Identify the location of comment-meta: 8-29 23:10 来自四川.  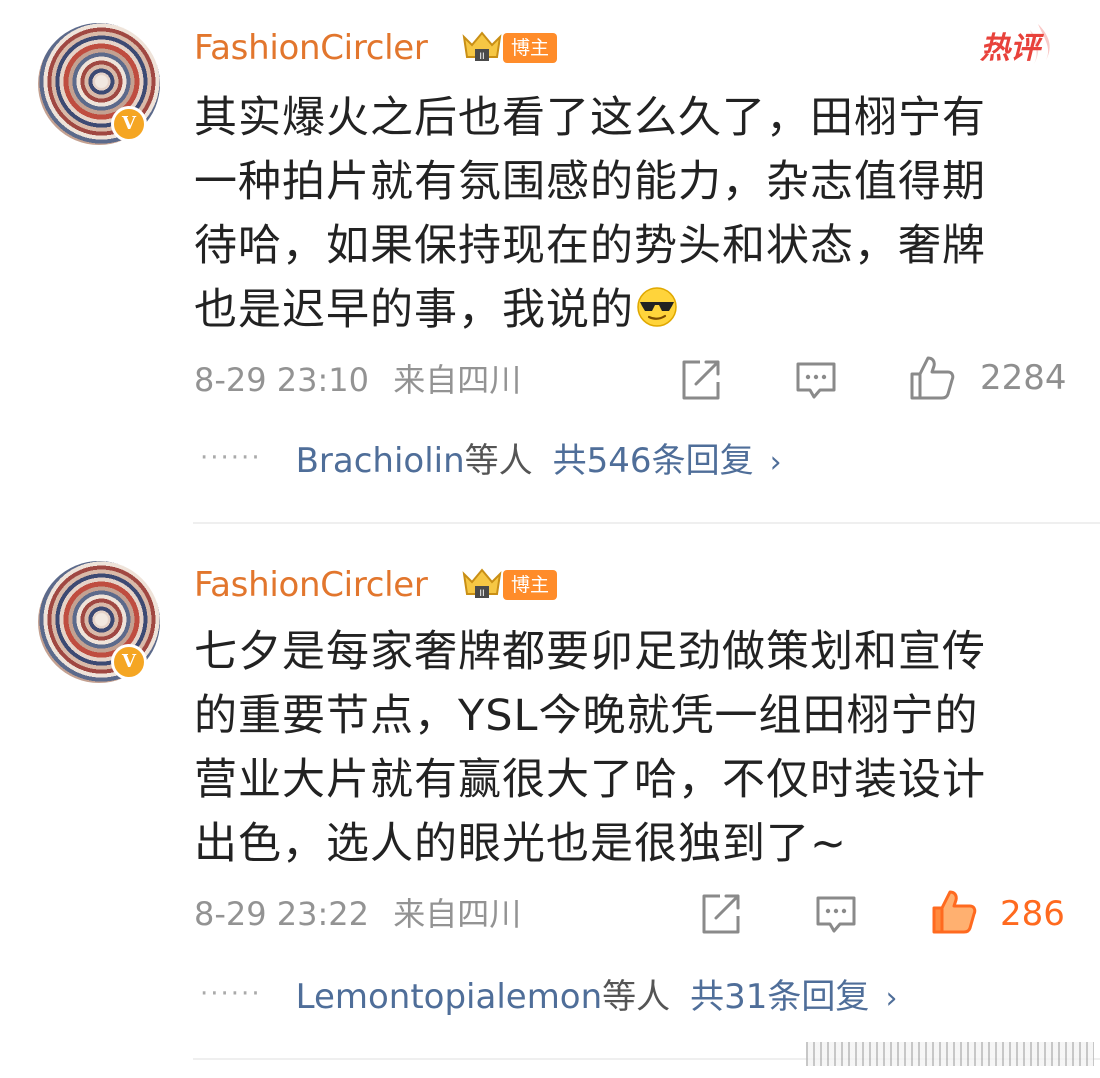
(357, 380).